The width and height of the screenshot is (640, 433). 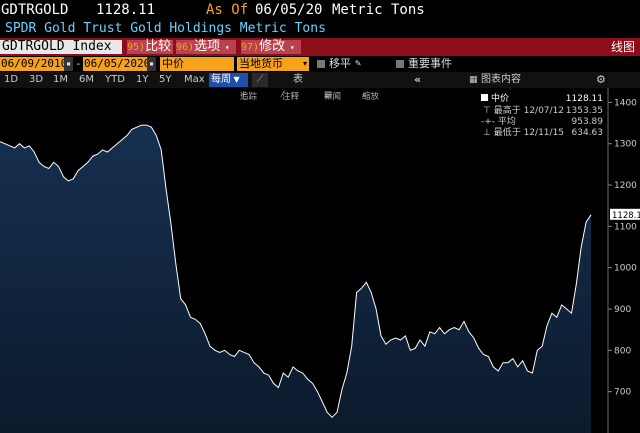 I want to click on ticker: GDTRGOLD, so click(x=35, y=10).